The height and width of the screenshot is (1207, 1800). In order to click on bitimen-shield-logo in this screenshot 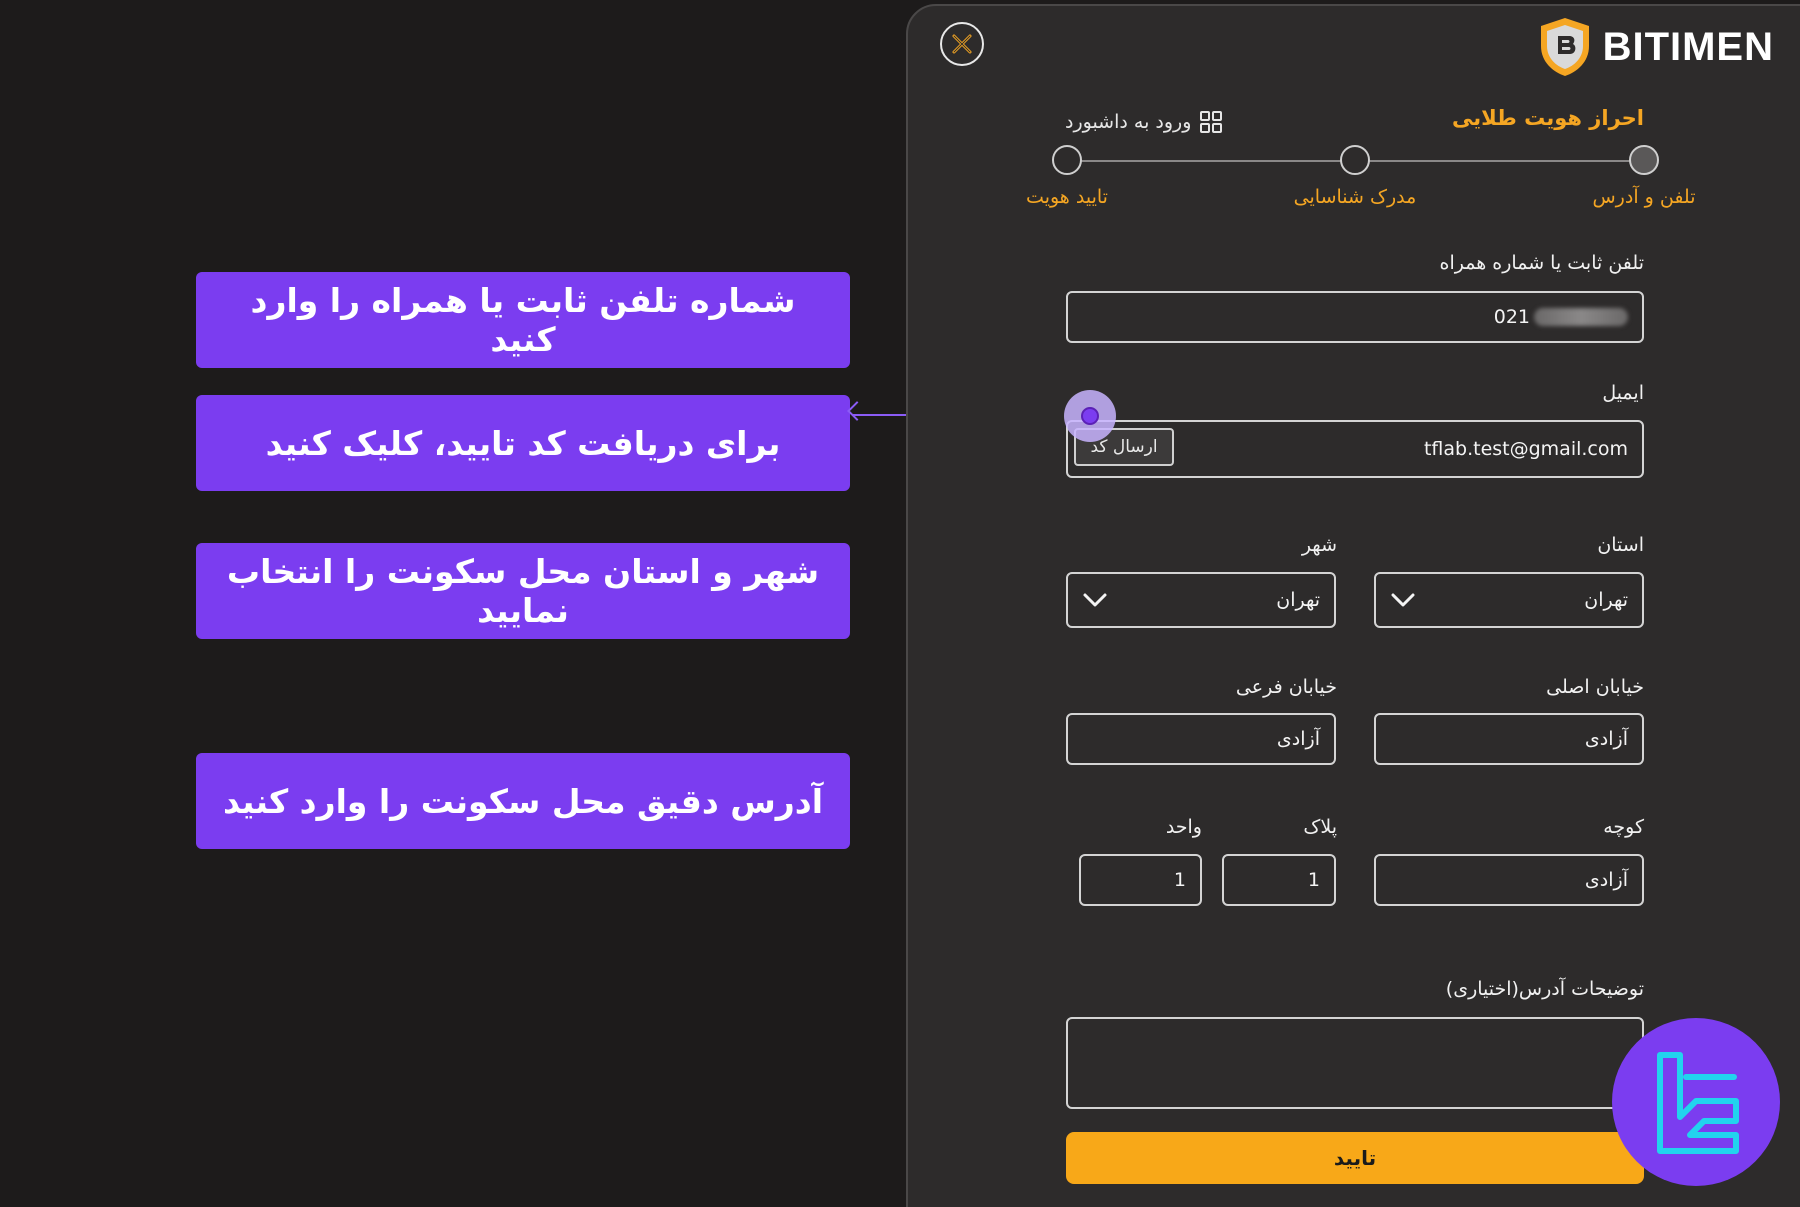, I will do `click(1564, 47)`.